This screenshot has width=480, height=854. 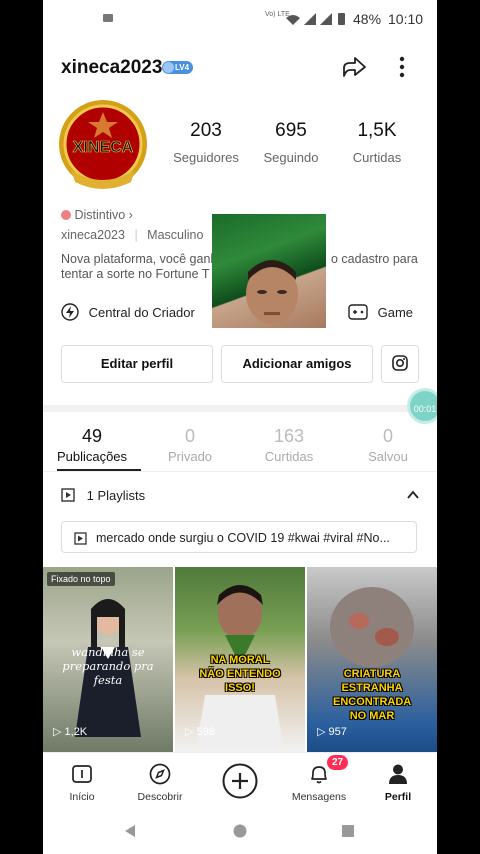 I want to click on nav-create, so click(x=240, y=781).